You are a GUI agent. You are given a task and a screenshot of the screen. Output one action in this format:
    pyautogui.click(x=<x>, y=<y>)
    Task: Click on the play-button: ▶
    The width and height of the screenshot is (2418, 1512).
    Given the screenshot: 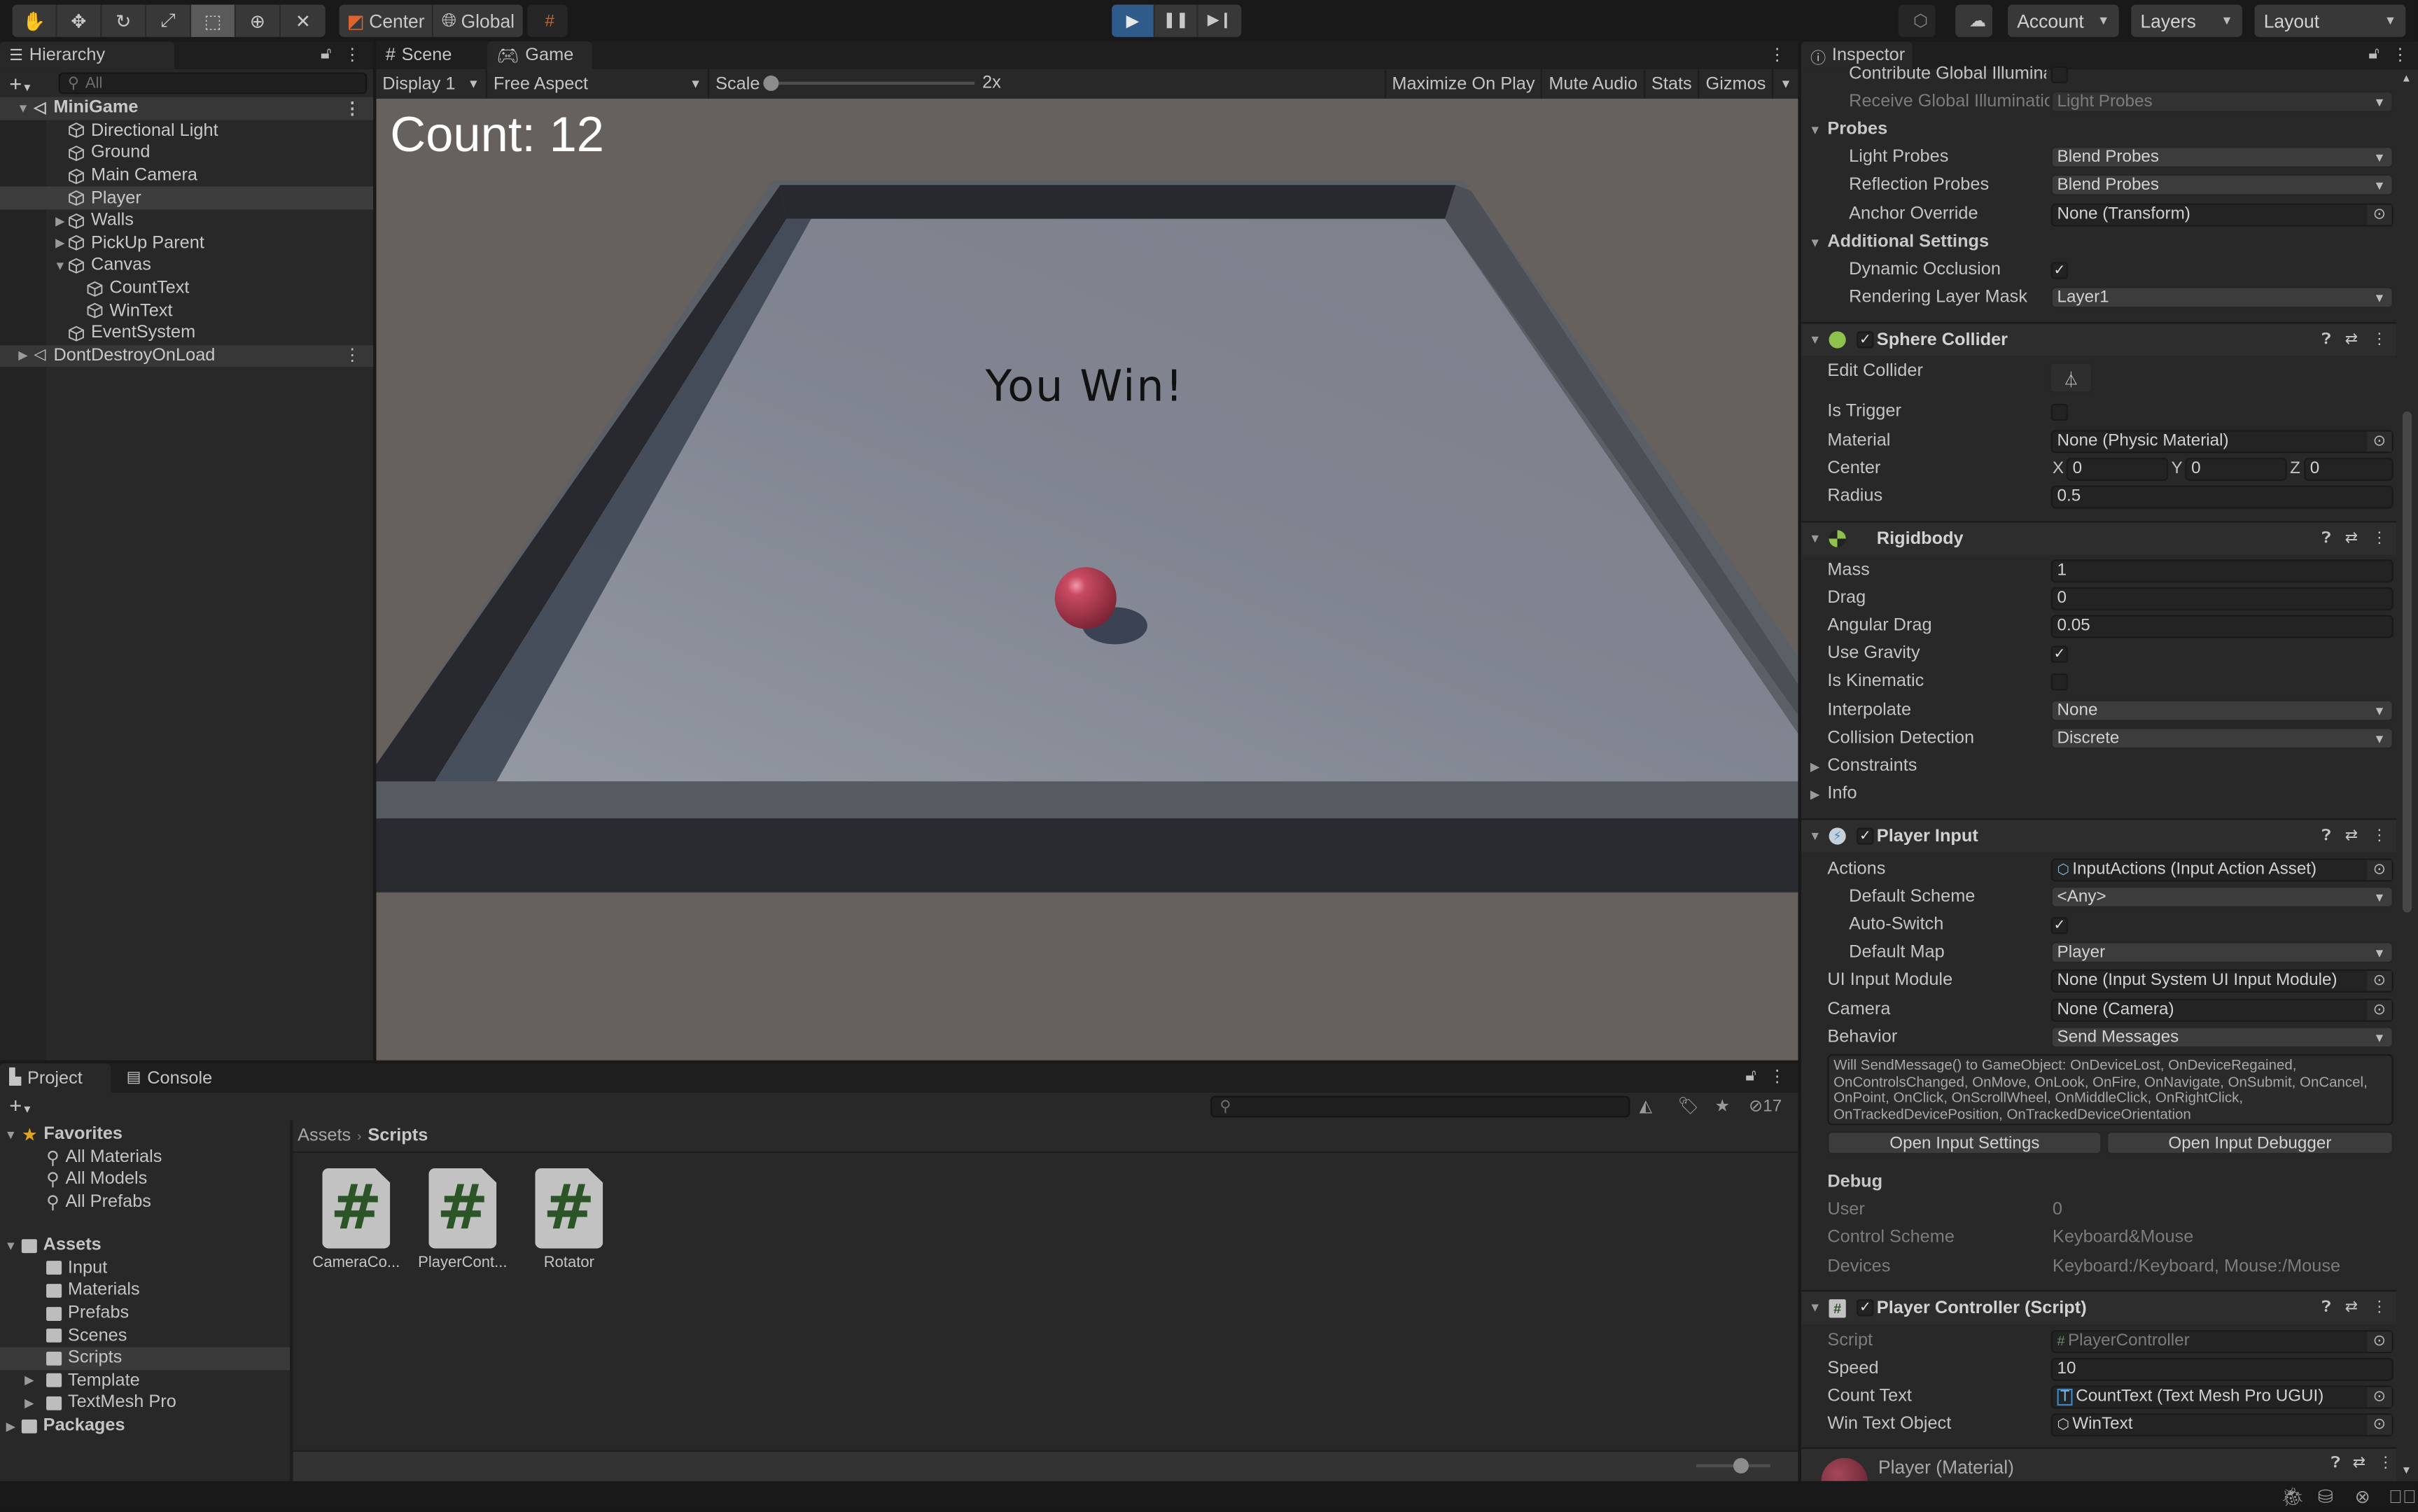 What is the action you would take?
    pyautogui.click(x=1133, y=20)
    